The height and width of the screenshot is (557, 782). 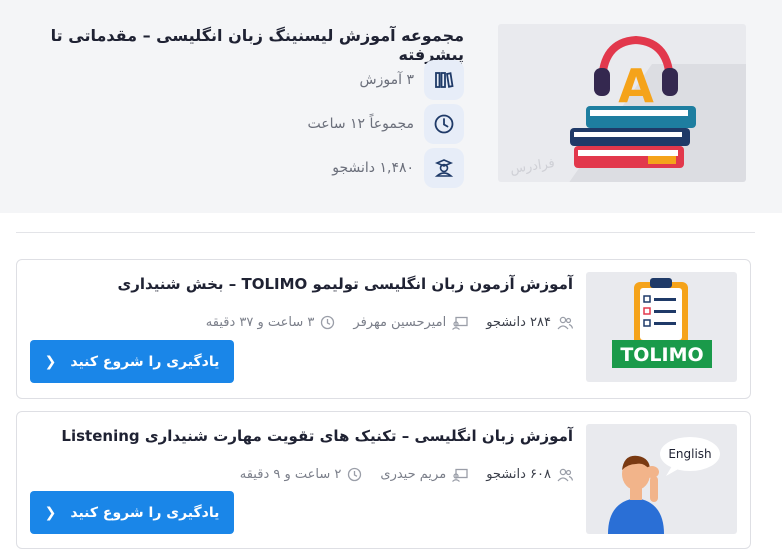 I want to click on course-students: ۶۰۸ دانشجو, so click(x=529, y=474).